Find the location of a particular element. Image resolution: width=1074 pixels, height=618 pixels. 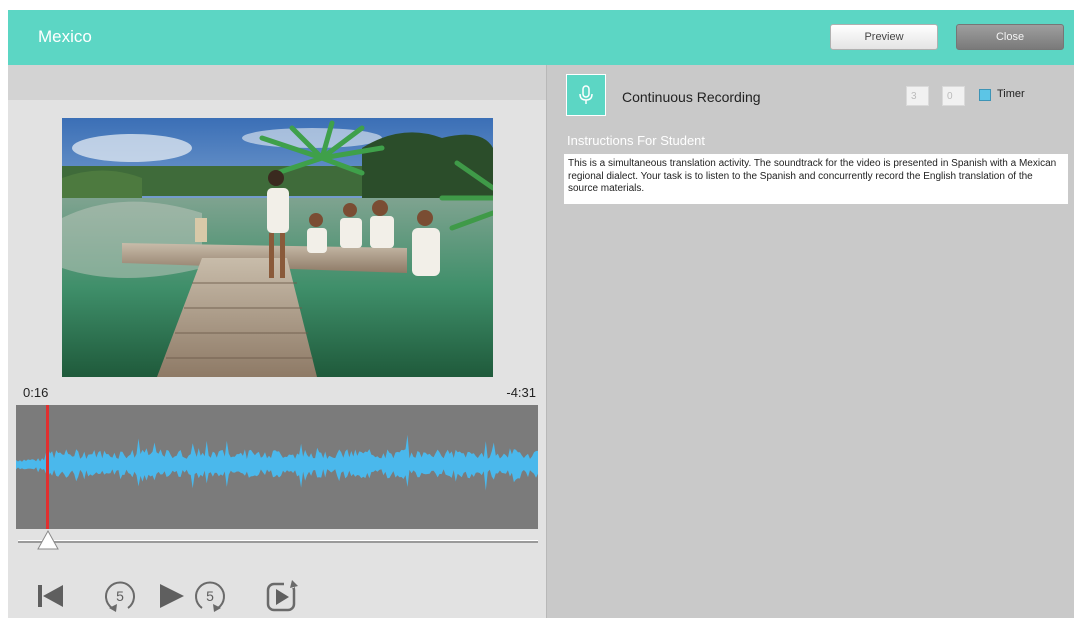

rewind-seconds: 5 is located at coordinates (120, 596).